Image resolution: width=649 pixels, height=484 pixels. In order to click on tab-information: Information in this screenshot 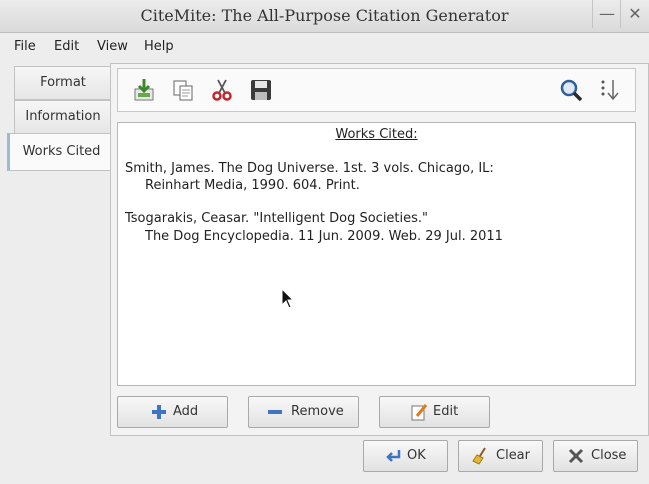, I will do `click(62, 117)`.